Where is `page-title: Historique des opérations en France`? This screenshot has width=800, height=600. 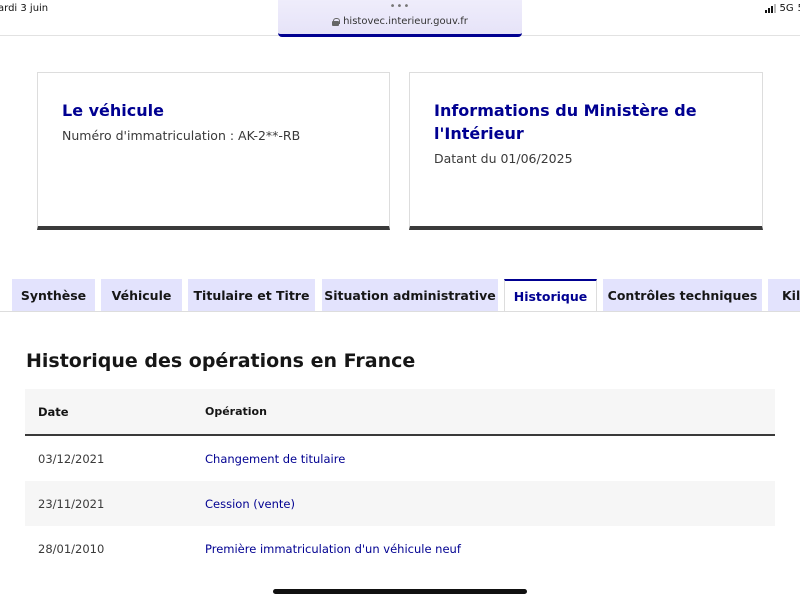 page-title: Historique des opérations en France is located at coordinates (221, 361).